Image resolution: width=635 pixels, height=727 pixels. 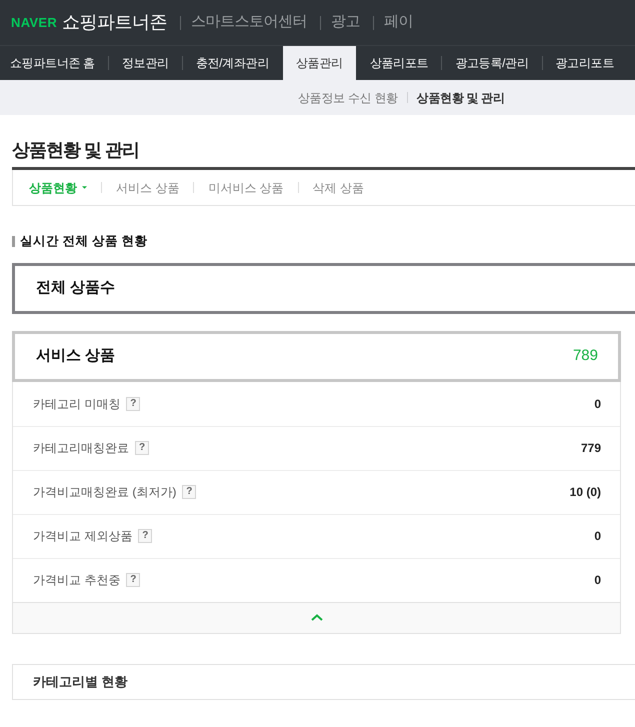 What do you see at coordinates (76, 356) in the screenshot?
I see `service-products-label: 서비스 상품` at bounding box center [76, 356].